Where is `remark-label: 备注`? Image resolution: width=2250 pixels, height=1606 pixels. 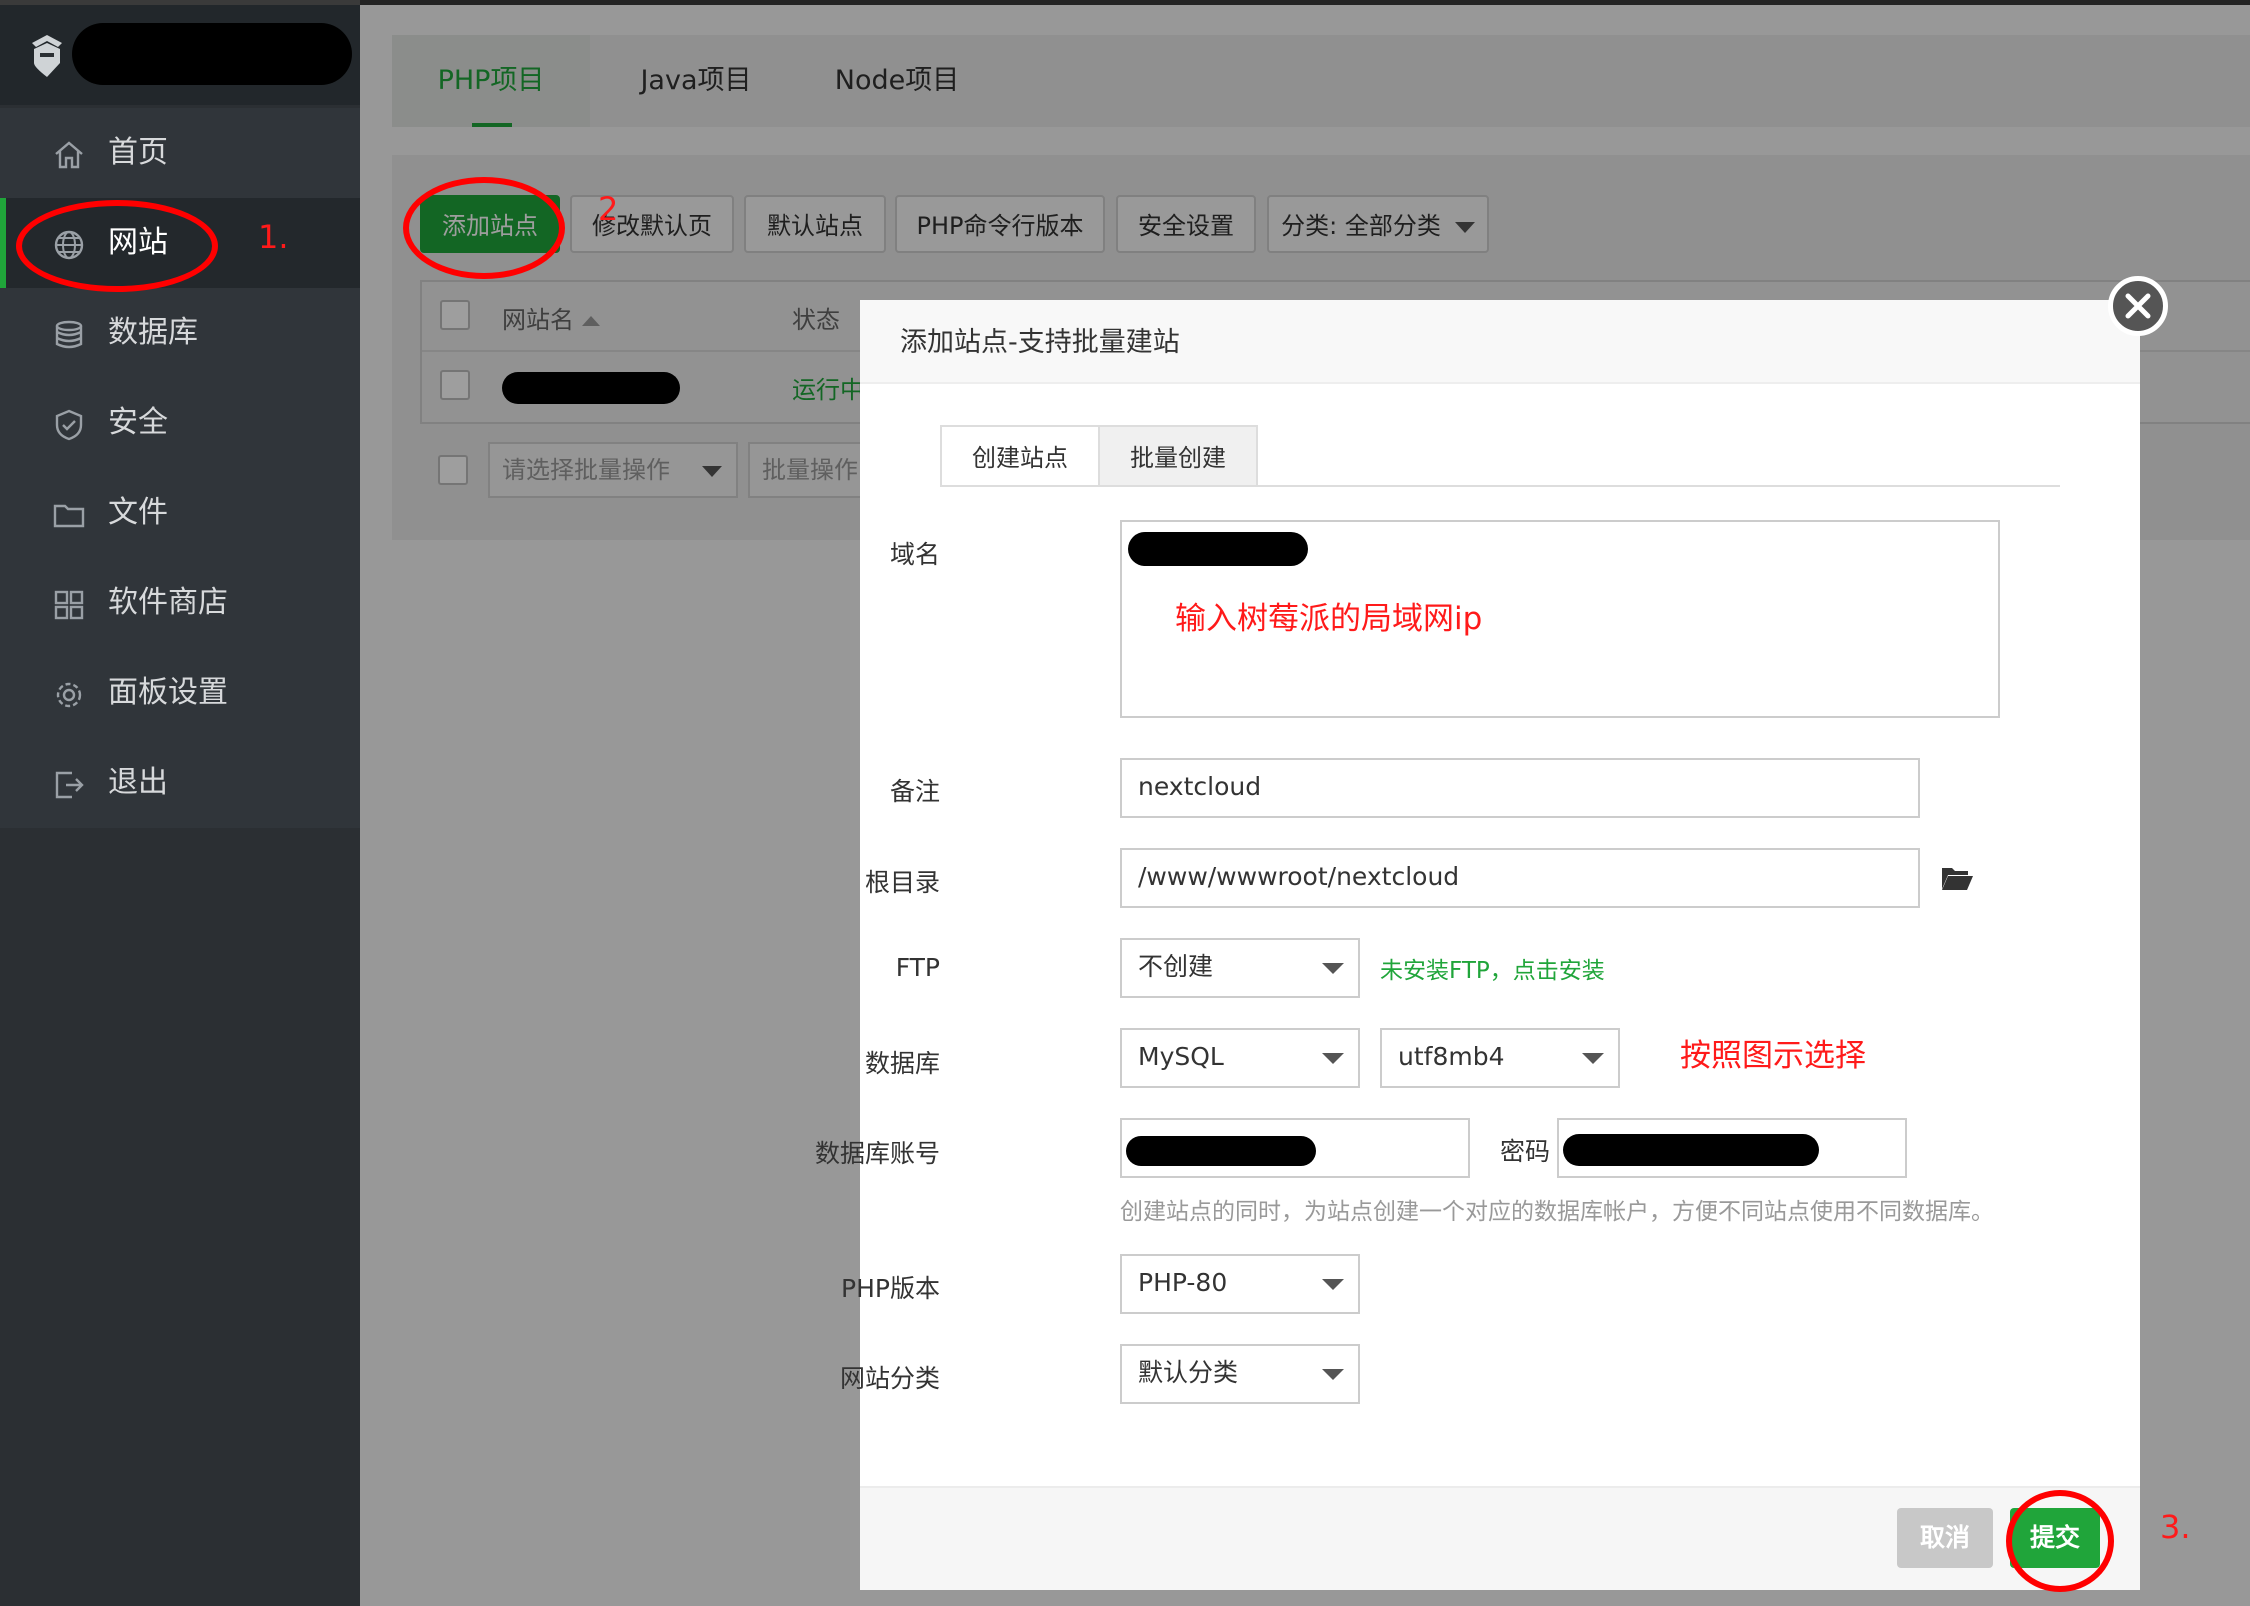
remark-label: 备注 is located at coordinates (914, 791).